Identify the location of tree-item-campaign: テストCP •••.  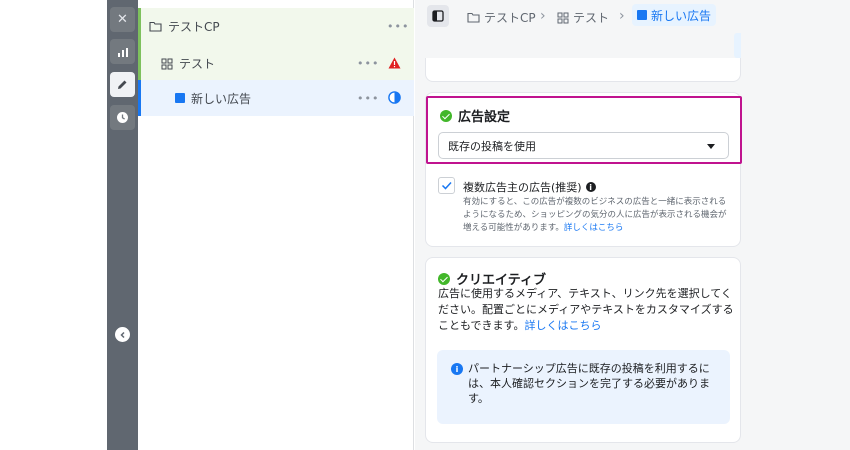
(276, 26).